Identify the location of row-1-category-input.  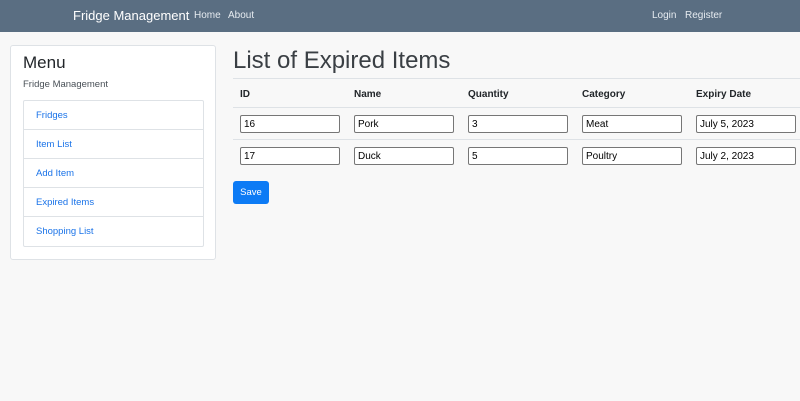
(632, 124).